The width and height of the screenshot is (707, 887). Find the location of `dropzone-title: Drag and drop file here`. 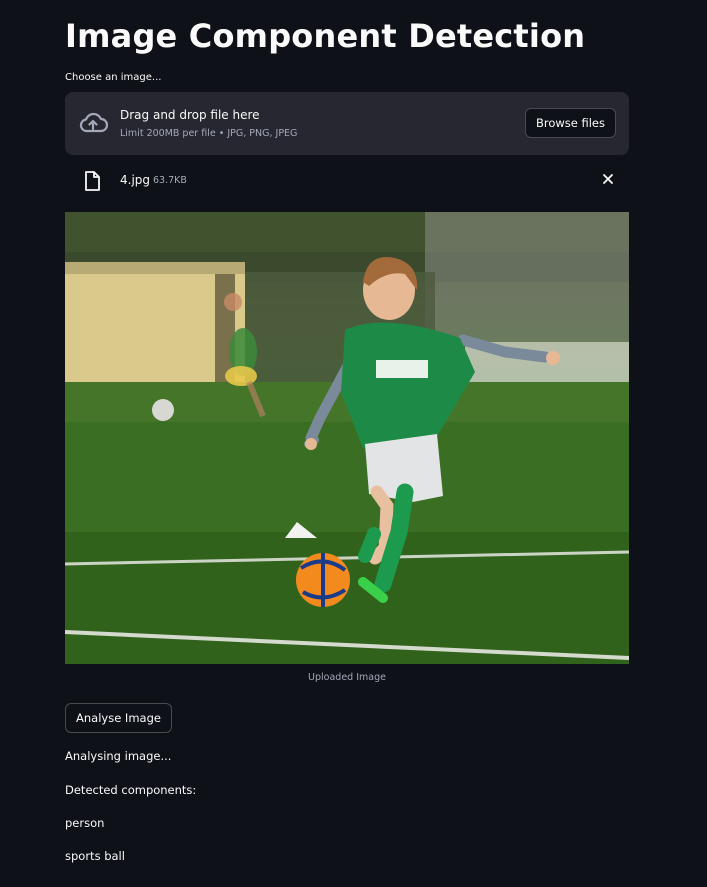

dropzone-title: Drag and drop file here is located at coordinates (190, 115).